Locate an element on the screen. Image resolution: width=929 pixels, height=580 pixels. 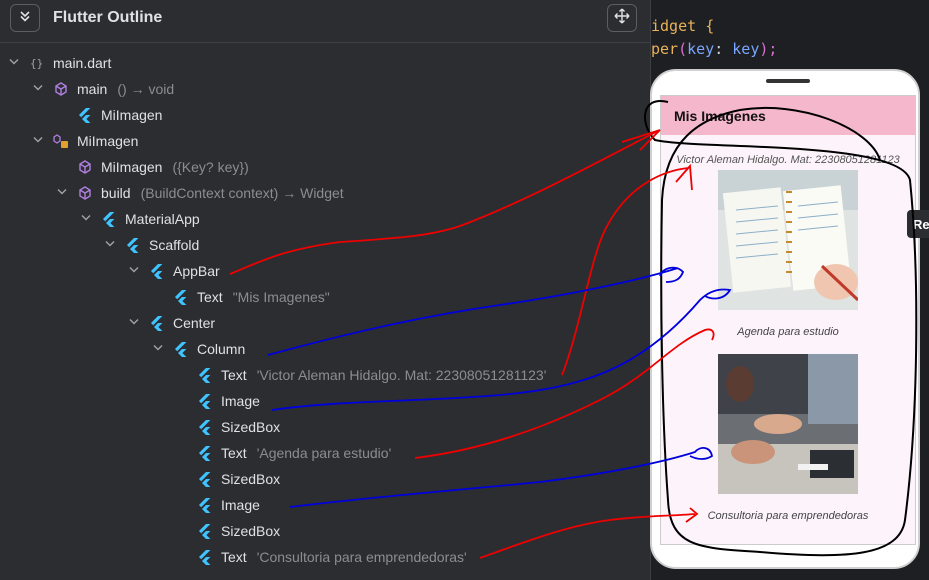
outline-node: main () → void is located at coordinates (102, 89).